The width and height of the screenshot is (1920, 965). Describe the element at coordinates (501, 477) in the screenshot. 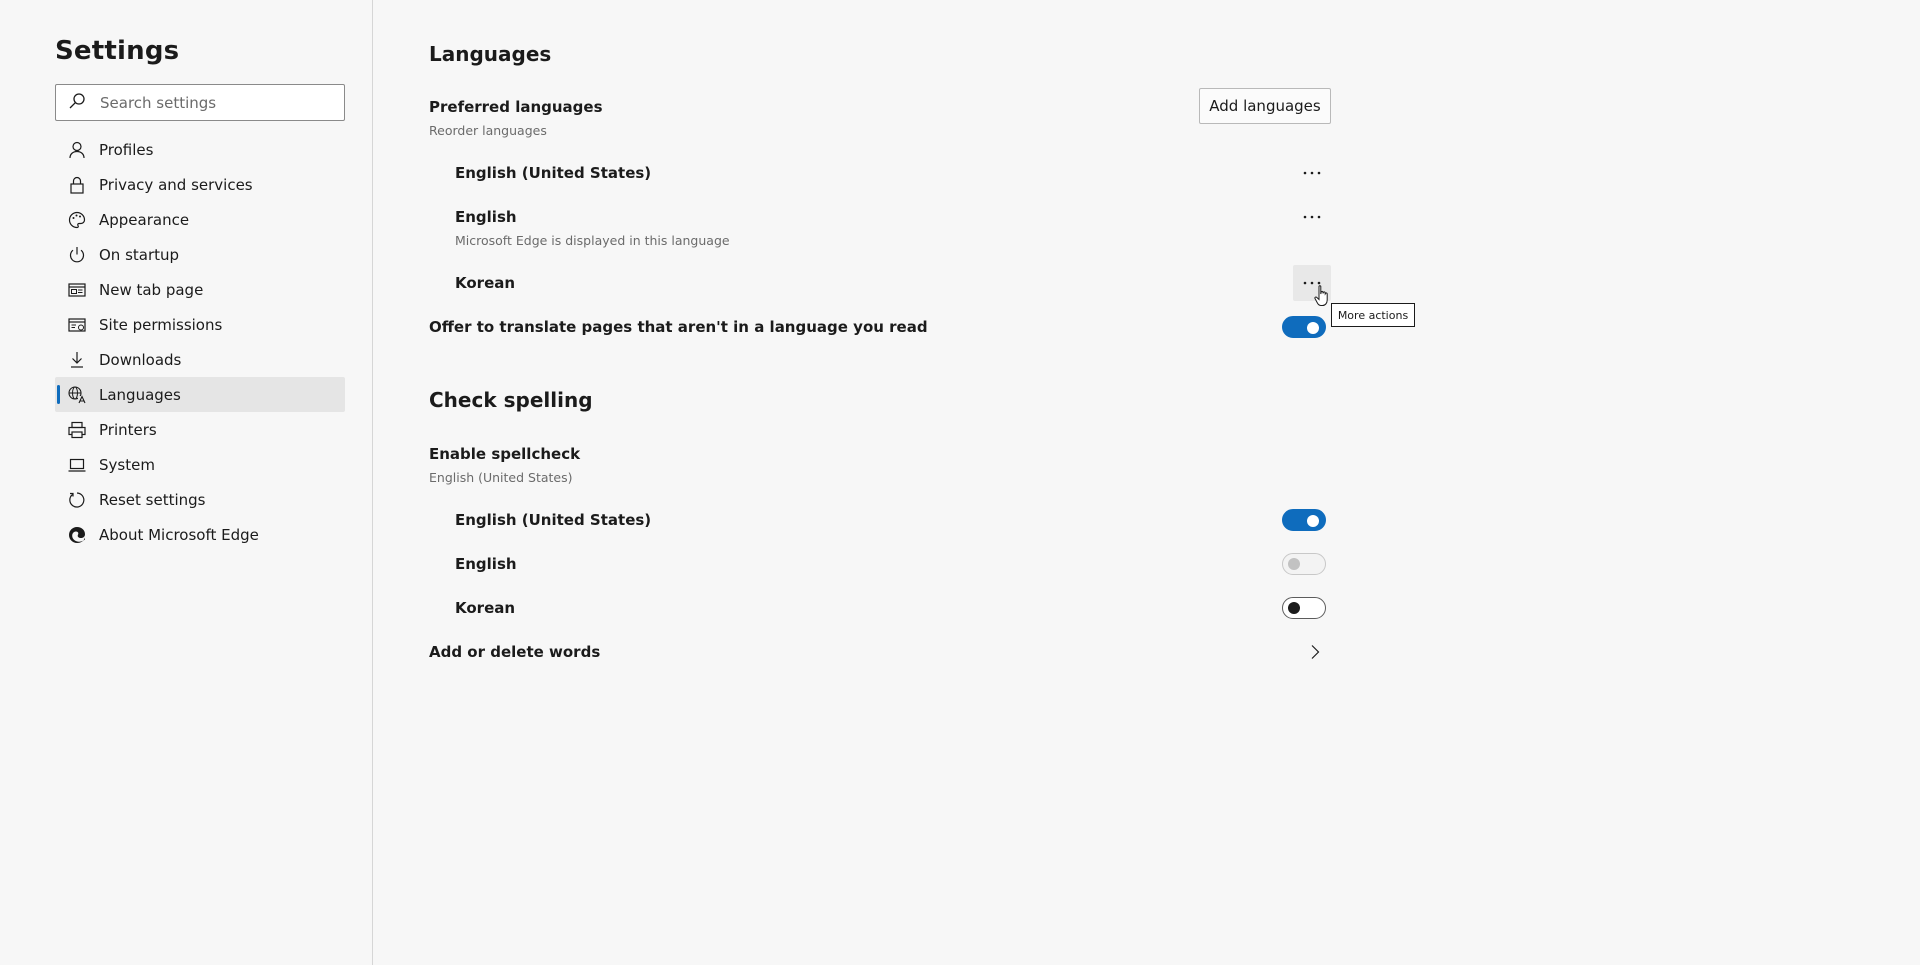

I see `enable-spellcheck-subtitle: English (United States)` at that location.